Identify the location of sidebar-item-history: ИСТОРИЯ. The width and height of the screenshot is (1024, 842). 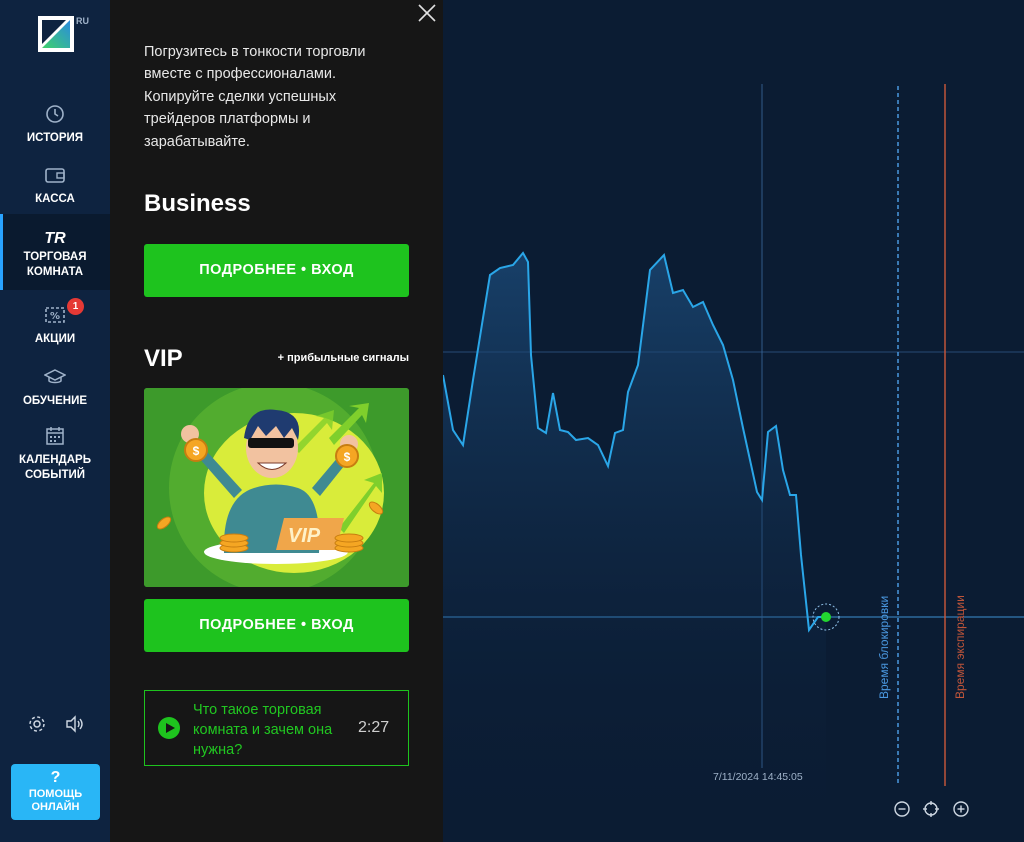
(55, 124).